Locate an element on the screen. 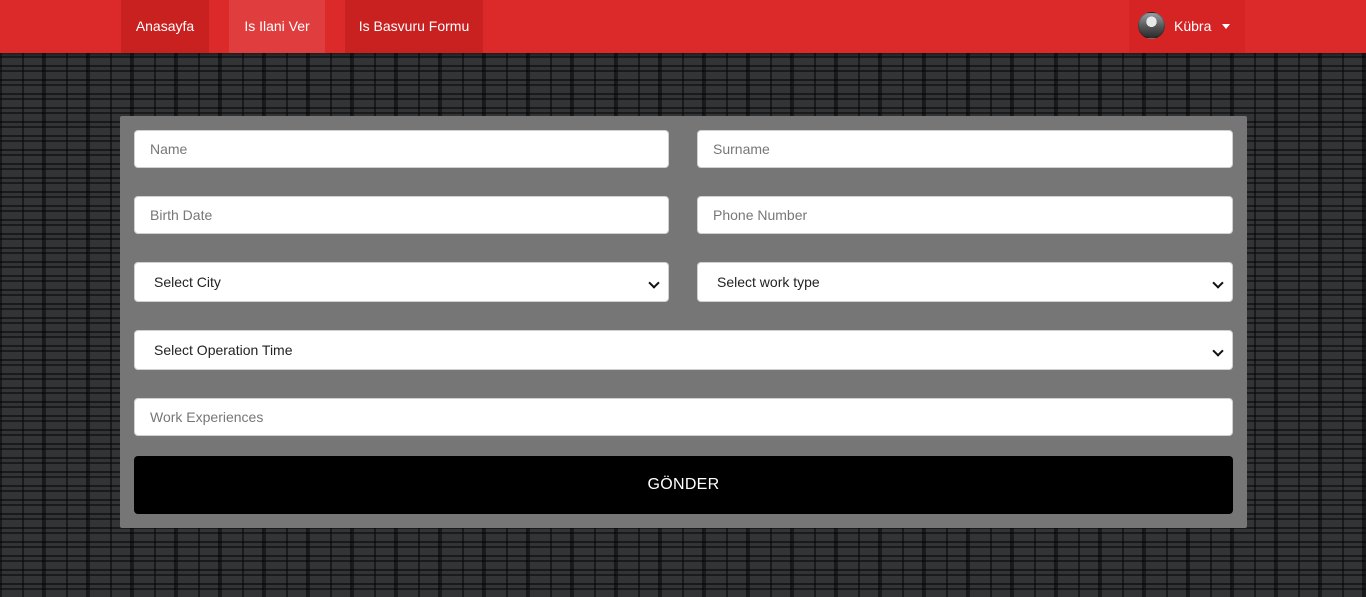  submit-button: GÖNDER is located at coordinates (683, 485).